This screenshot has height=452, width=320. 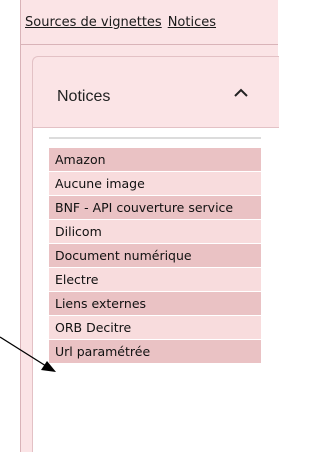 I want to click on breadcrumb-sources-de-vignettes: Sources de vignettes, so click(x=93, y=22).